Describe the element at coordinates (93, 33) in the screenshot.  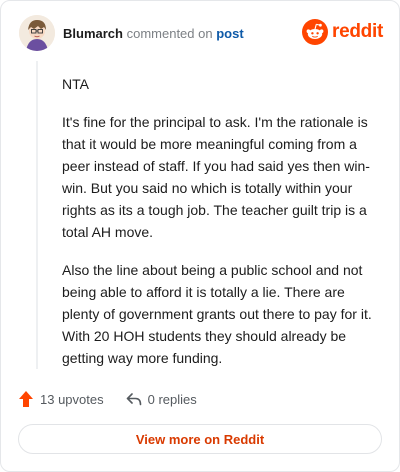
I see `username-link: Blumarch` at that location.